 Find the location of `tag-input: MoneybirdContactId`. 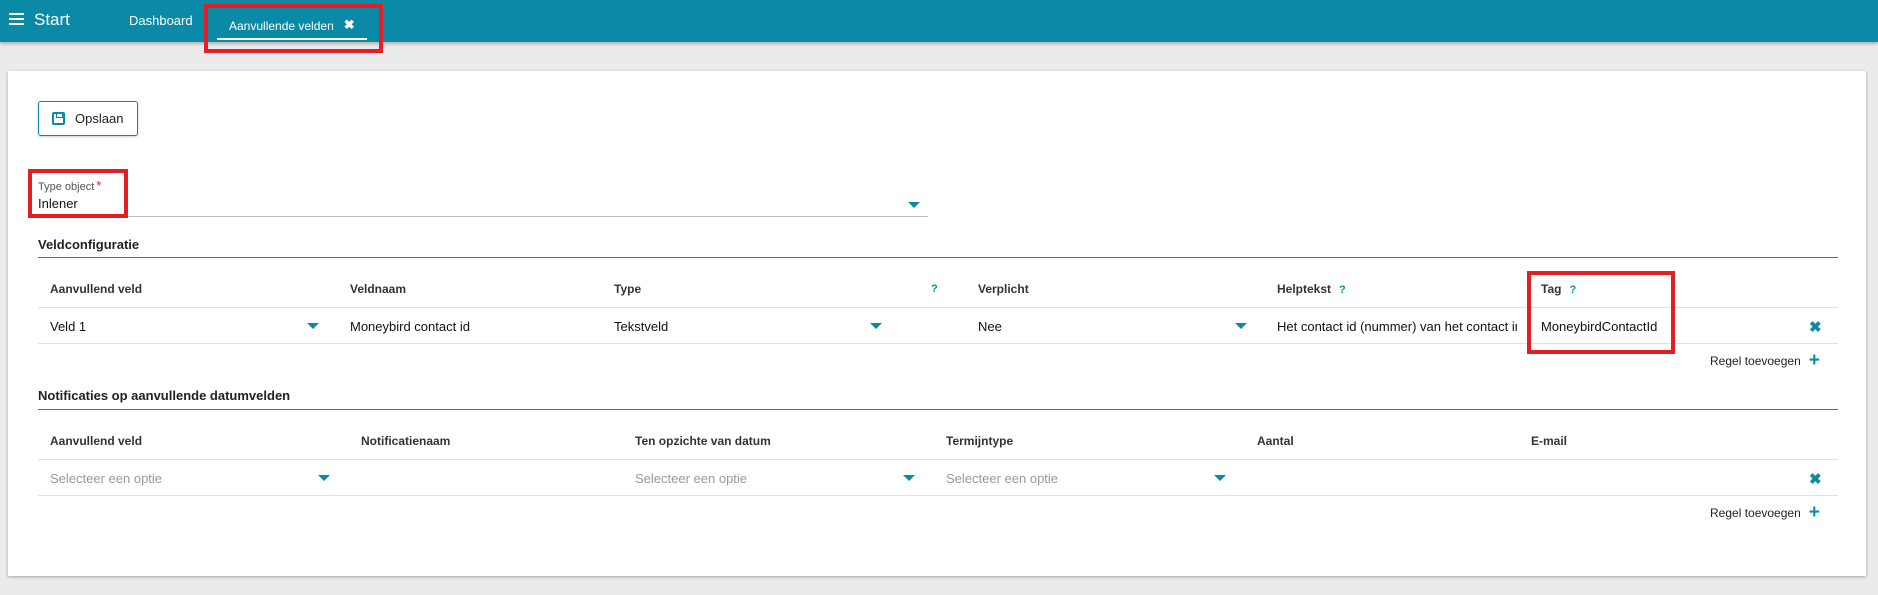

tag-input: MoneybirdContactId is located at coordinates (1599, 326).